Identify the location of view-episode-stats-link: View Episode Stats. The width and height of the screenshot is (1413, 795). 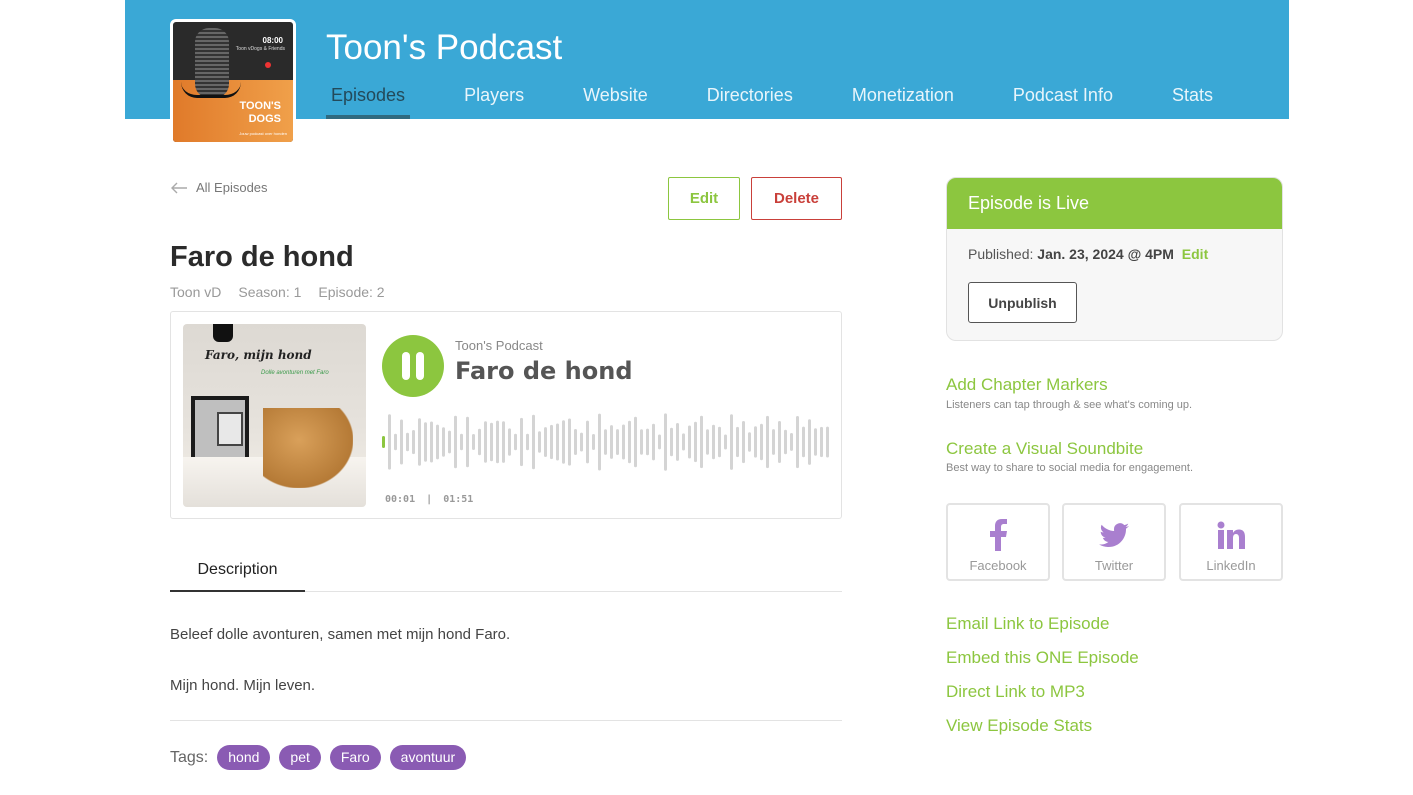
(1019, 726).